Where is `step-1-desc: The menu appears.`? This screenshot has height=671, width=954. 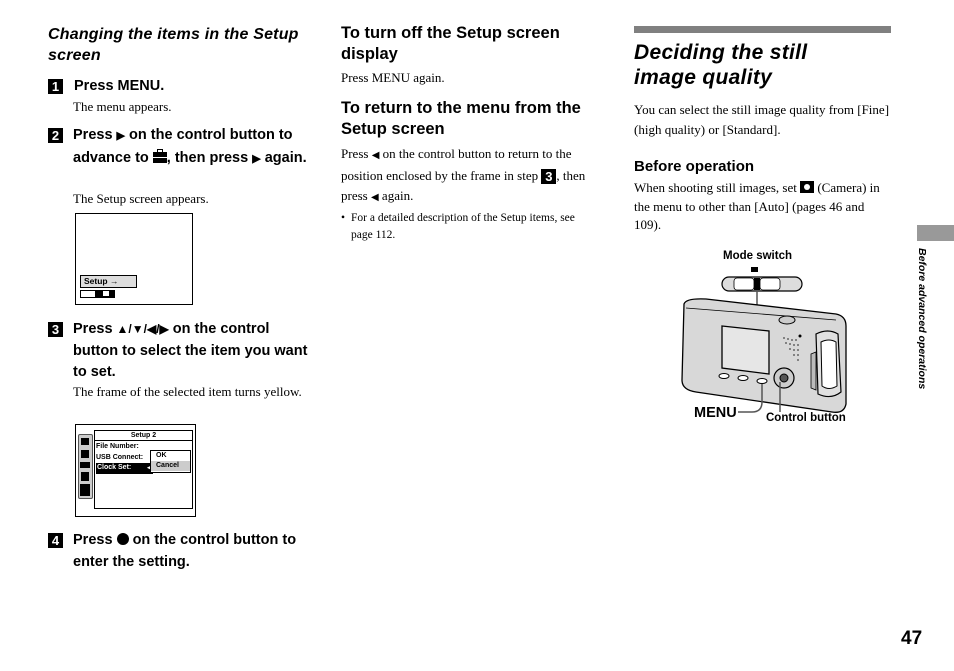
step-1-desc: The menu appears. is located at coordinates (122, 106).